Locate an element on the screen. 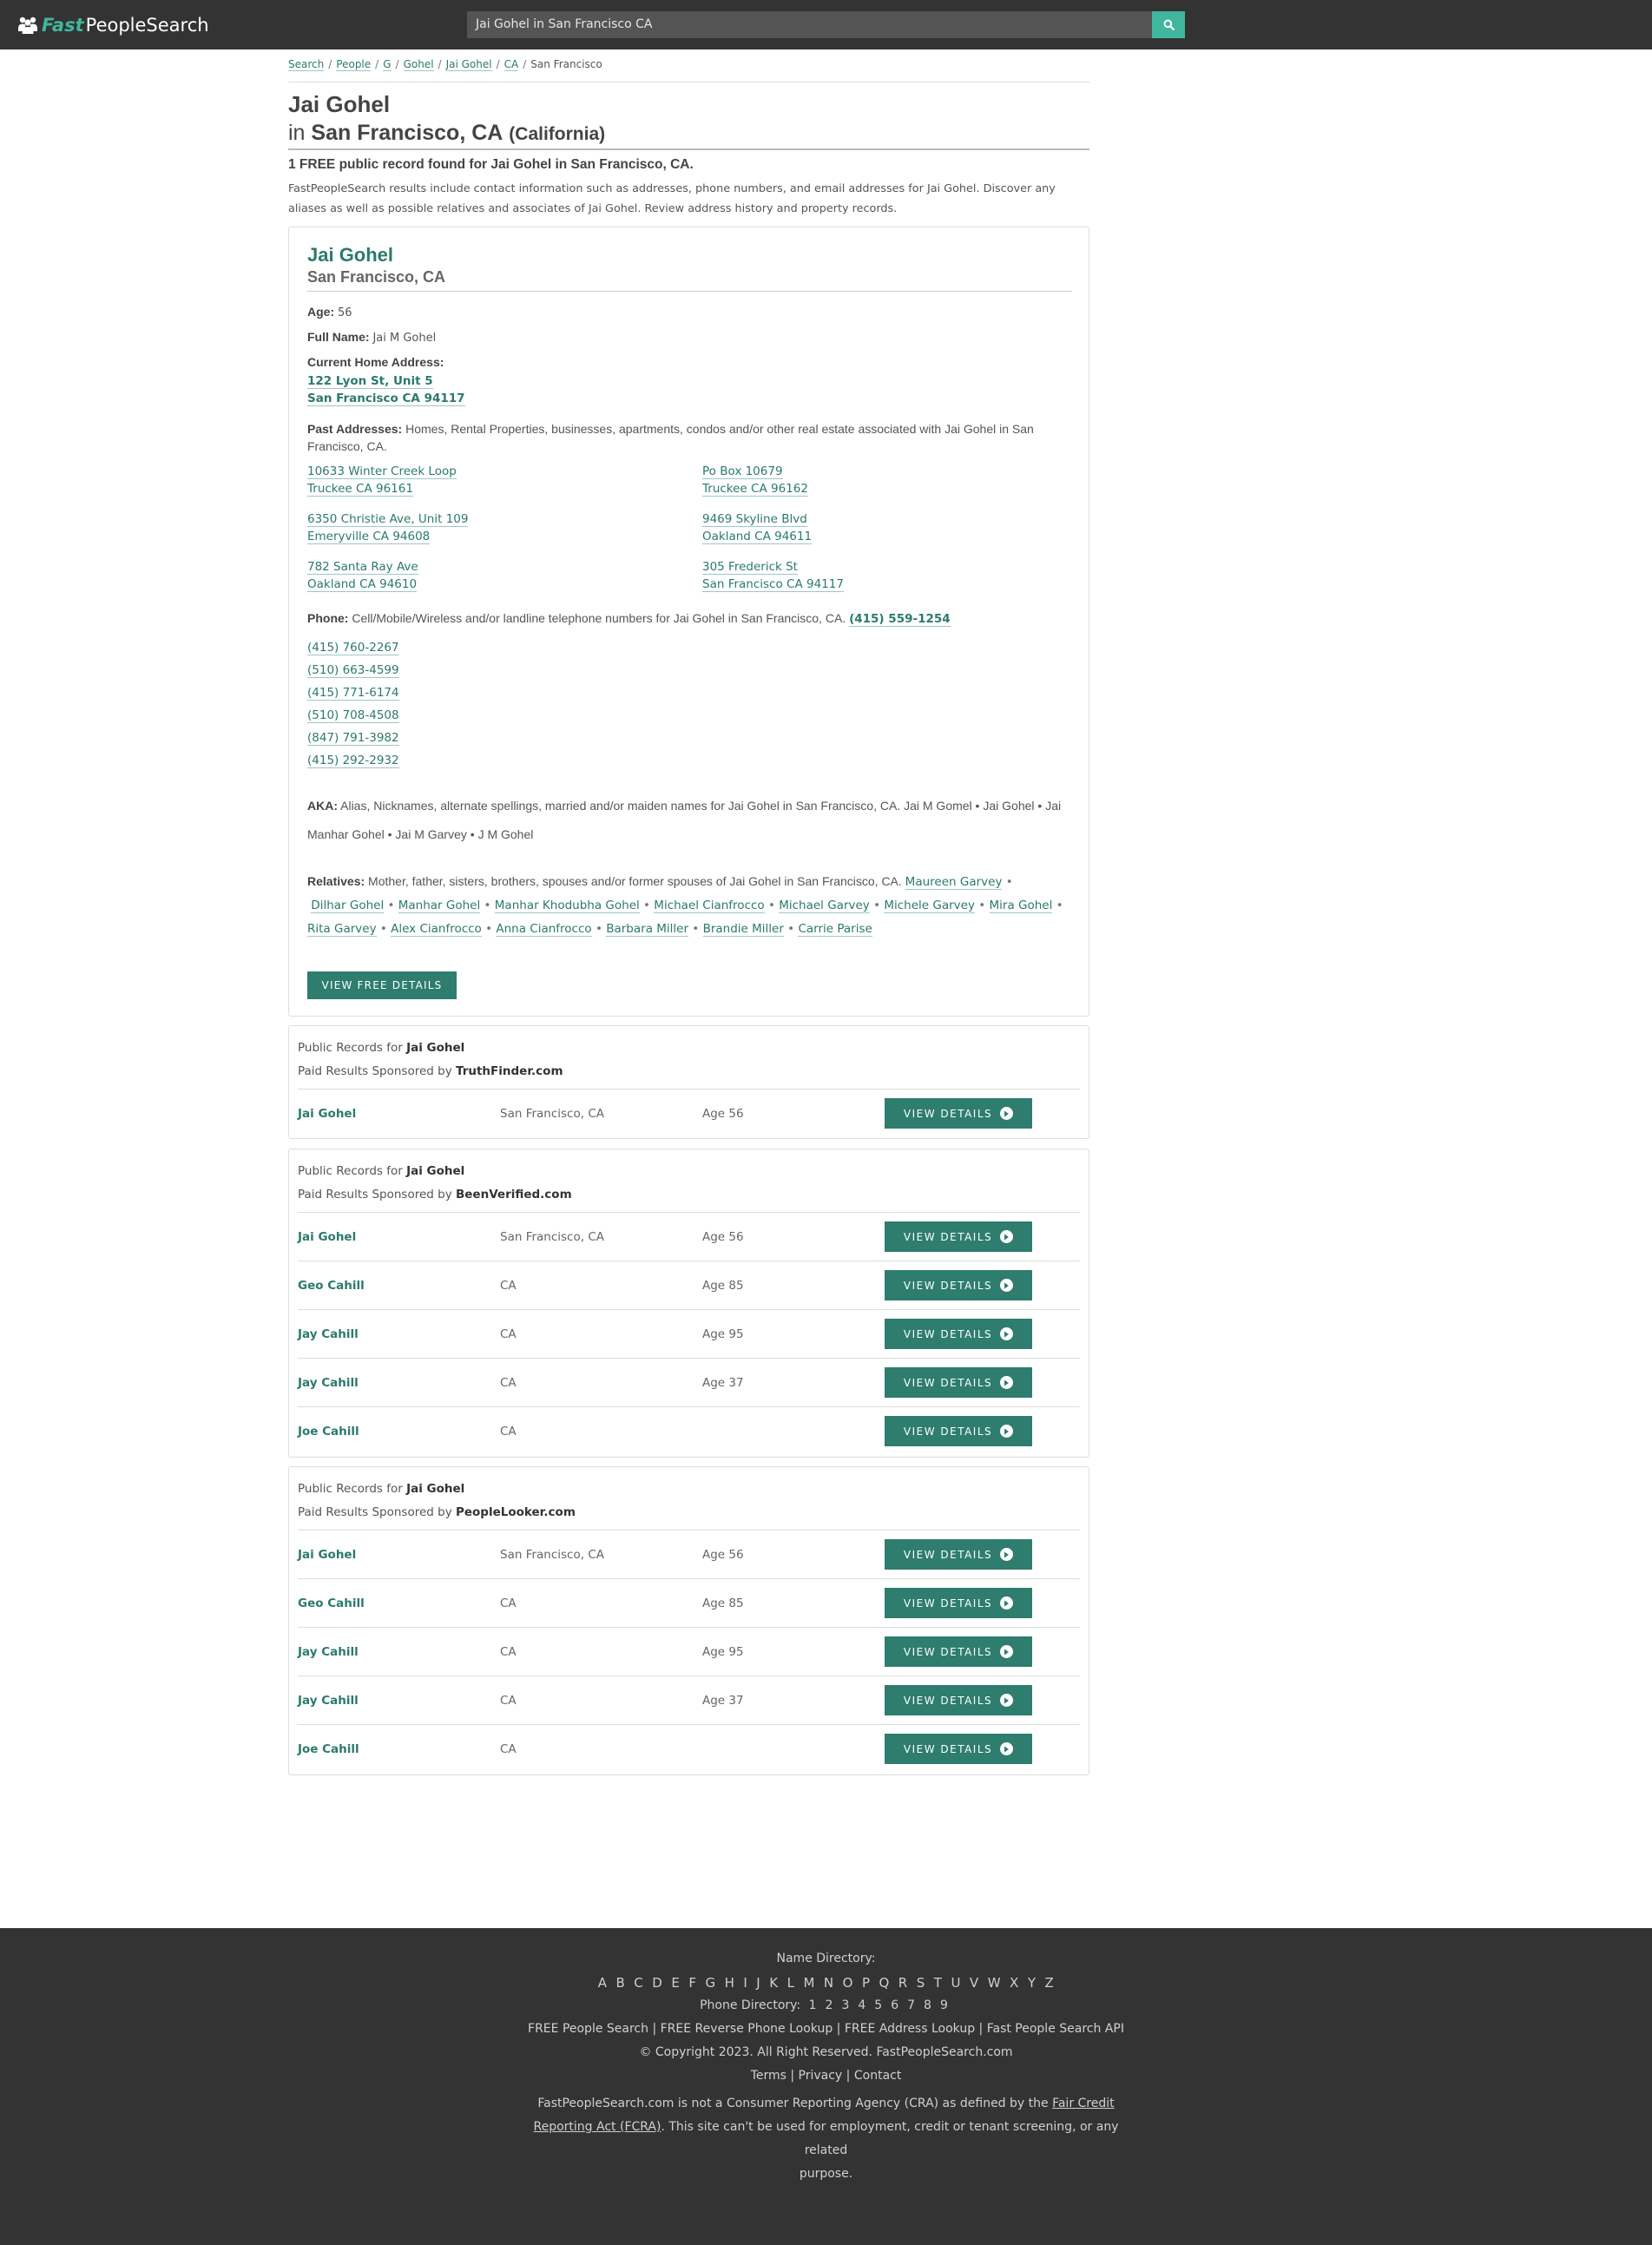  letter-link: Y is located at coordinates (1032, 1983).